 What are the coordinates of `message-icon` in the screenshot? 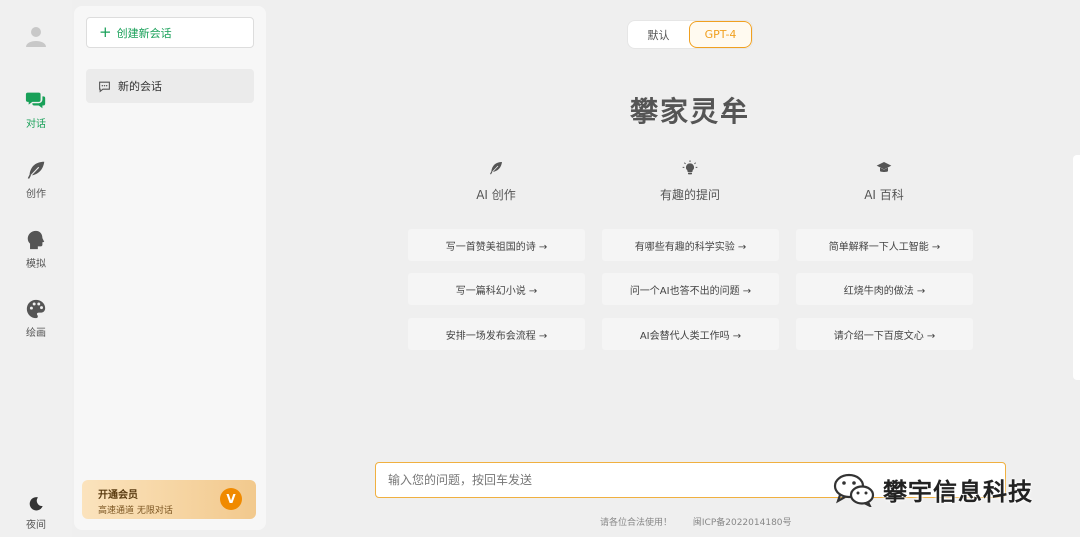 It's located at (104, 87).